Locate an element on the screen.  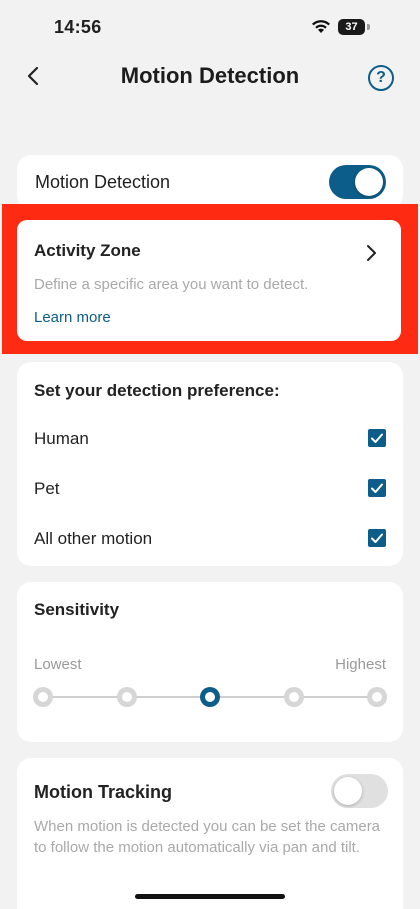
pref-option-label: Human is located at coordinates (61, 438).